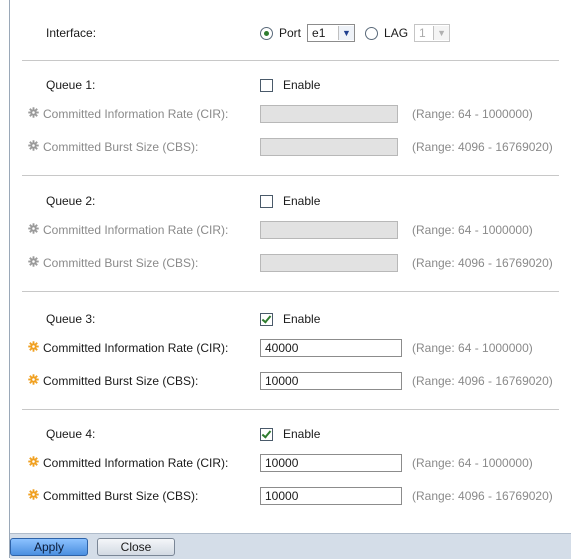 Image resolution: width=571 pixels, height=559 pixels. Describe the element at coordinates (71, 85) in the screenshot. I see `queue-1-label: Queue 1:` at that location.